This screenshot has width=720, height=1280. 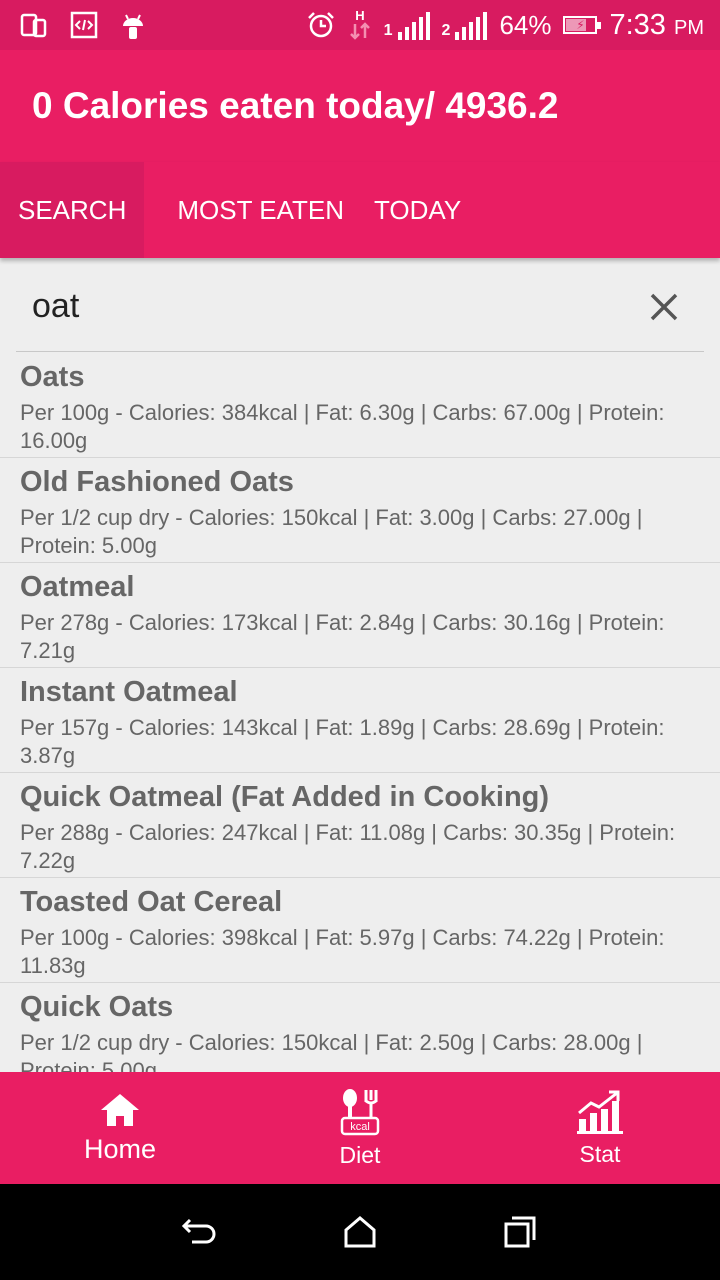 What do you see at coordinates (72, 210) in the screenshot?
I see `tab-search: SEARCH` at bounding box center [72, 210].